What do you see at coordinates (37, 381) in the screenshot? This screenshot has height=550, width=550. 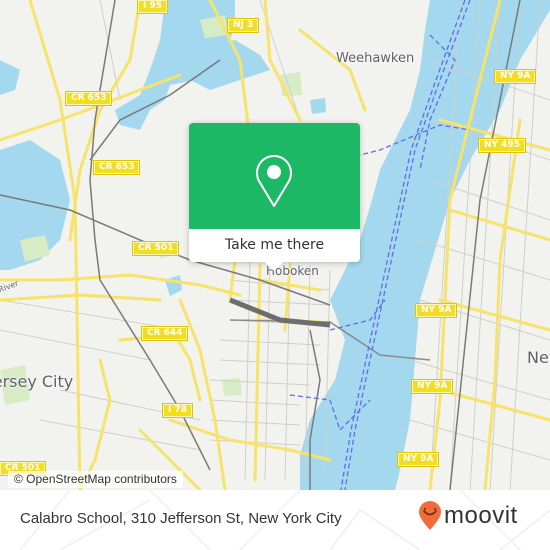 I see `place-label-jersey-city: Jersey City` at bounding box center [37, 381].